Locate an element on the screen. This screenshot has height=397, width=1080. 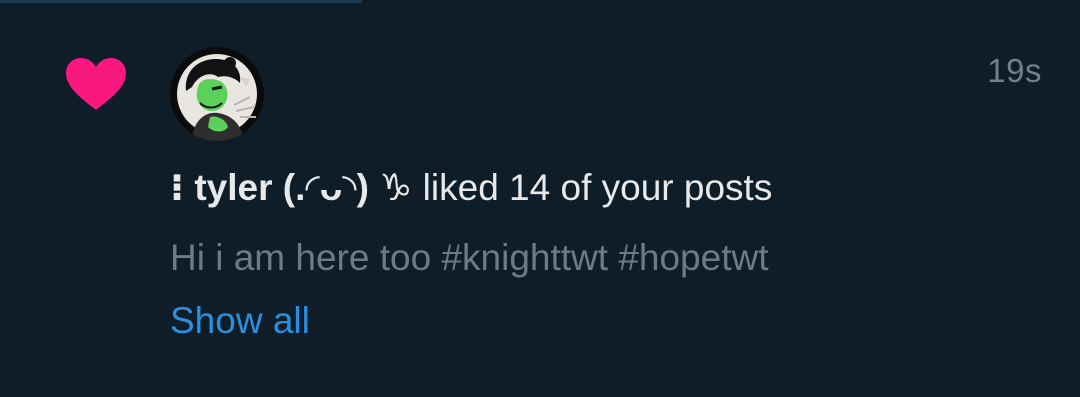
avatar-image is located at coordinates (217, 94).